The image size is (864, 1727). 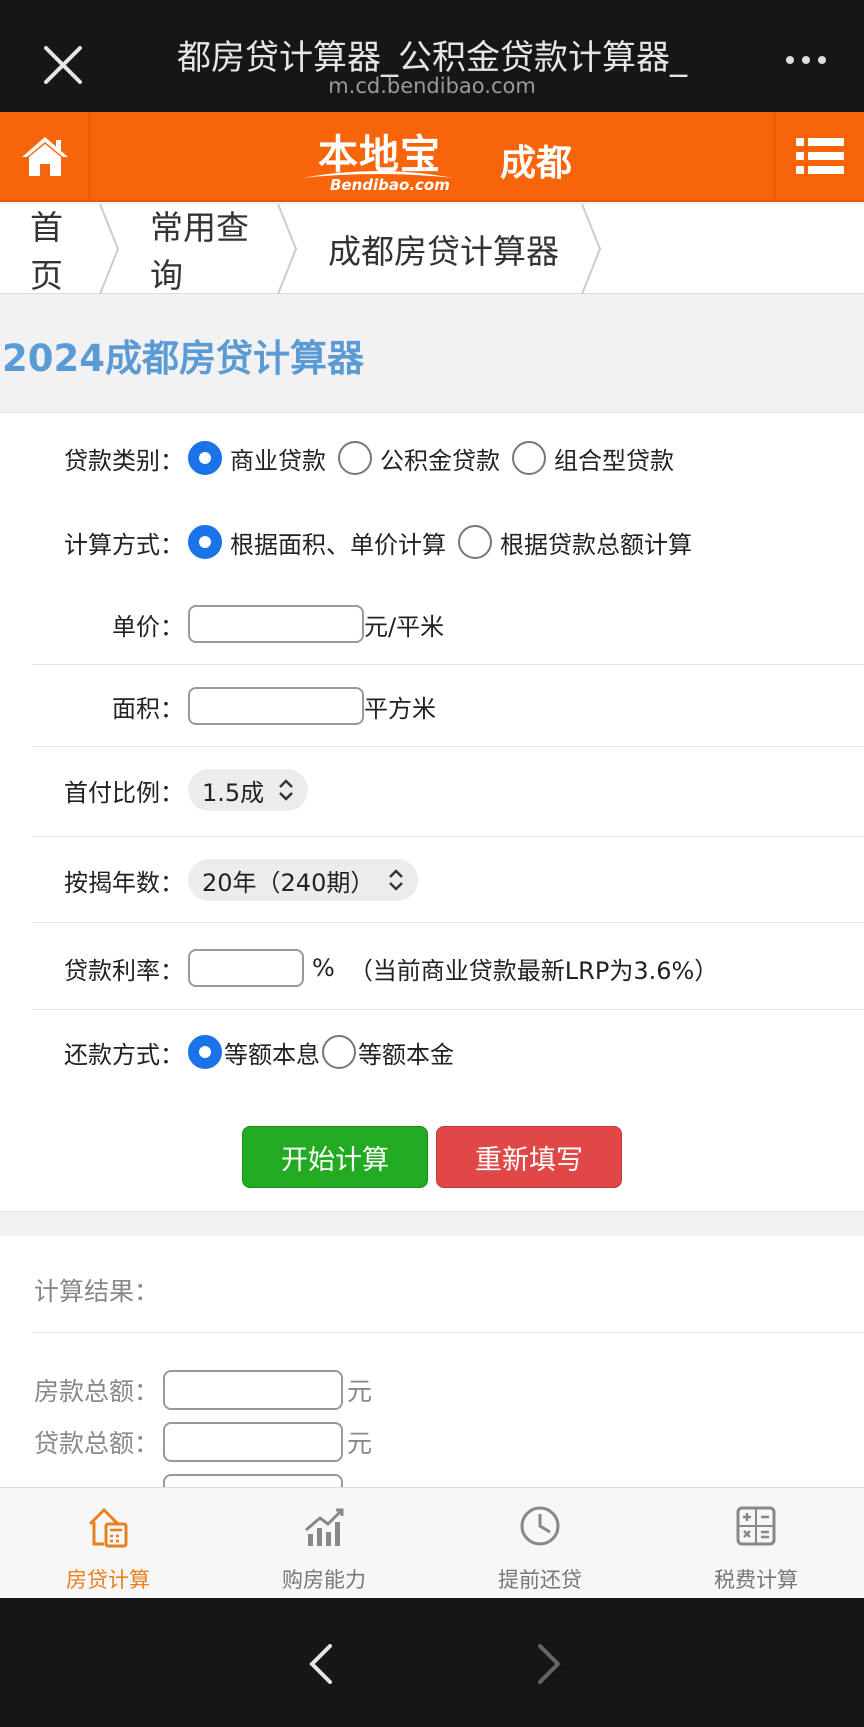 What do you see at coordinates (432, 790) in the screenshot?
I see `down-payment-row: 首付比例： 1.5成` at bounding box center [432, 790].